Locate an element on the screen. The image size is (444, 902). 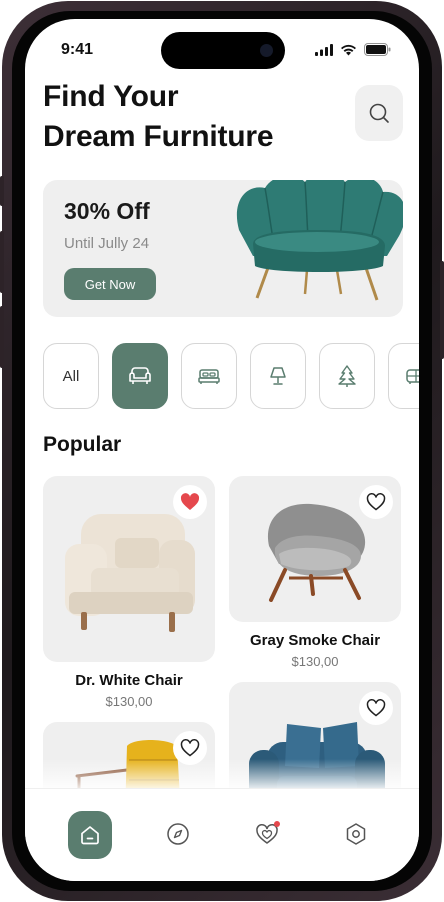
category-cabinet is located at coordinates (403, 376).